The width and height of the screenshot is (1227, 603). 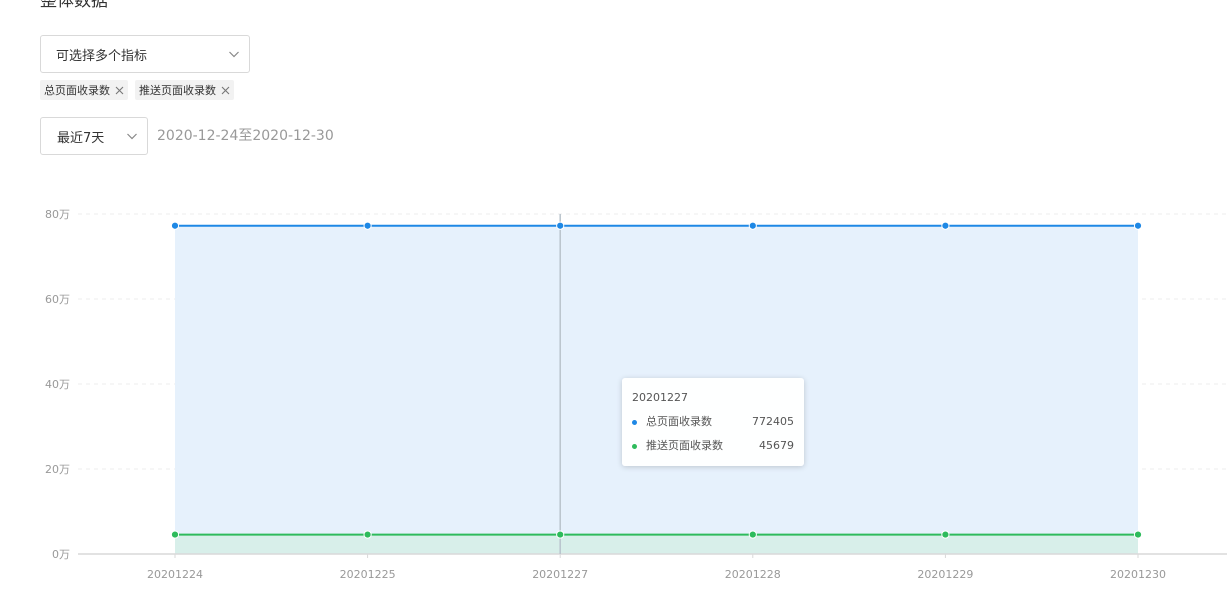 I want to click on date-range-text: 2020-12-24至2020-12-30, so click(x=245, y=136).